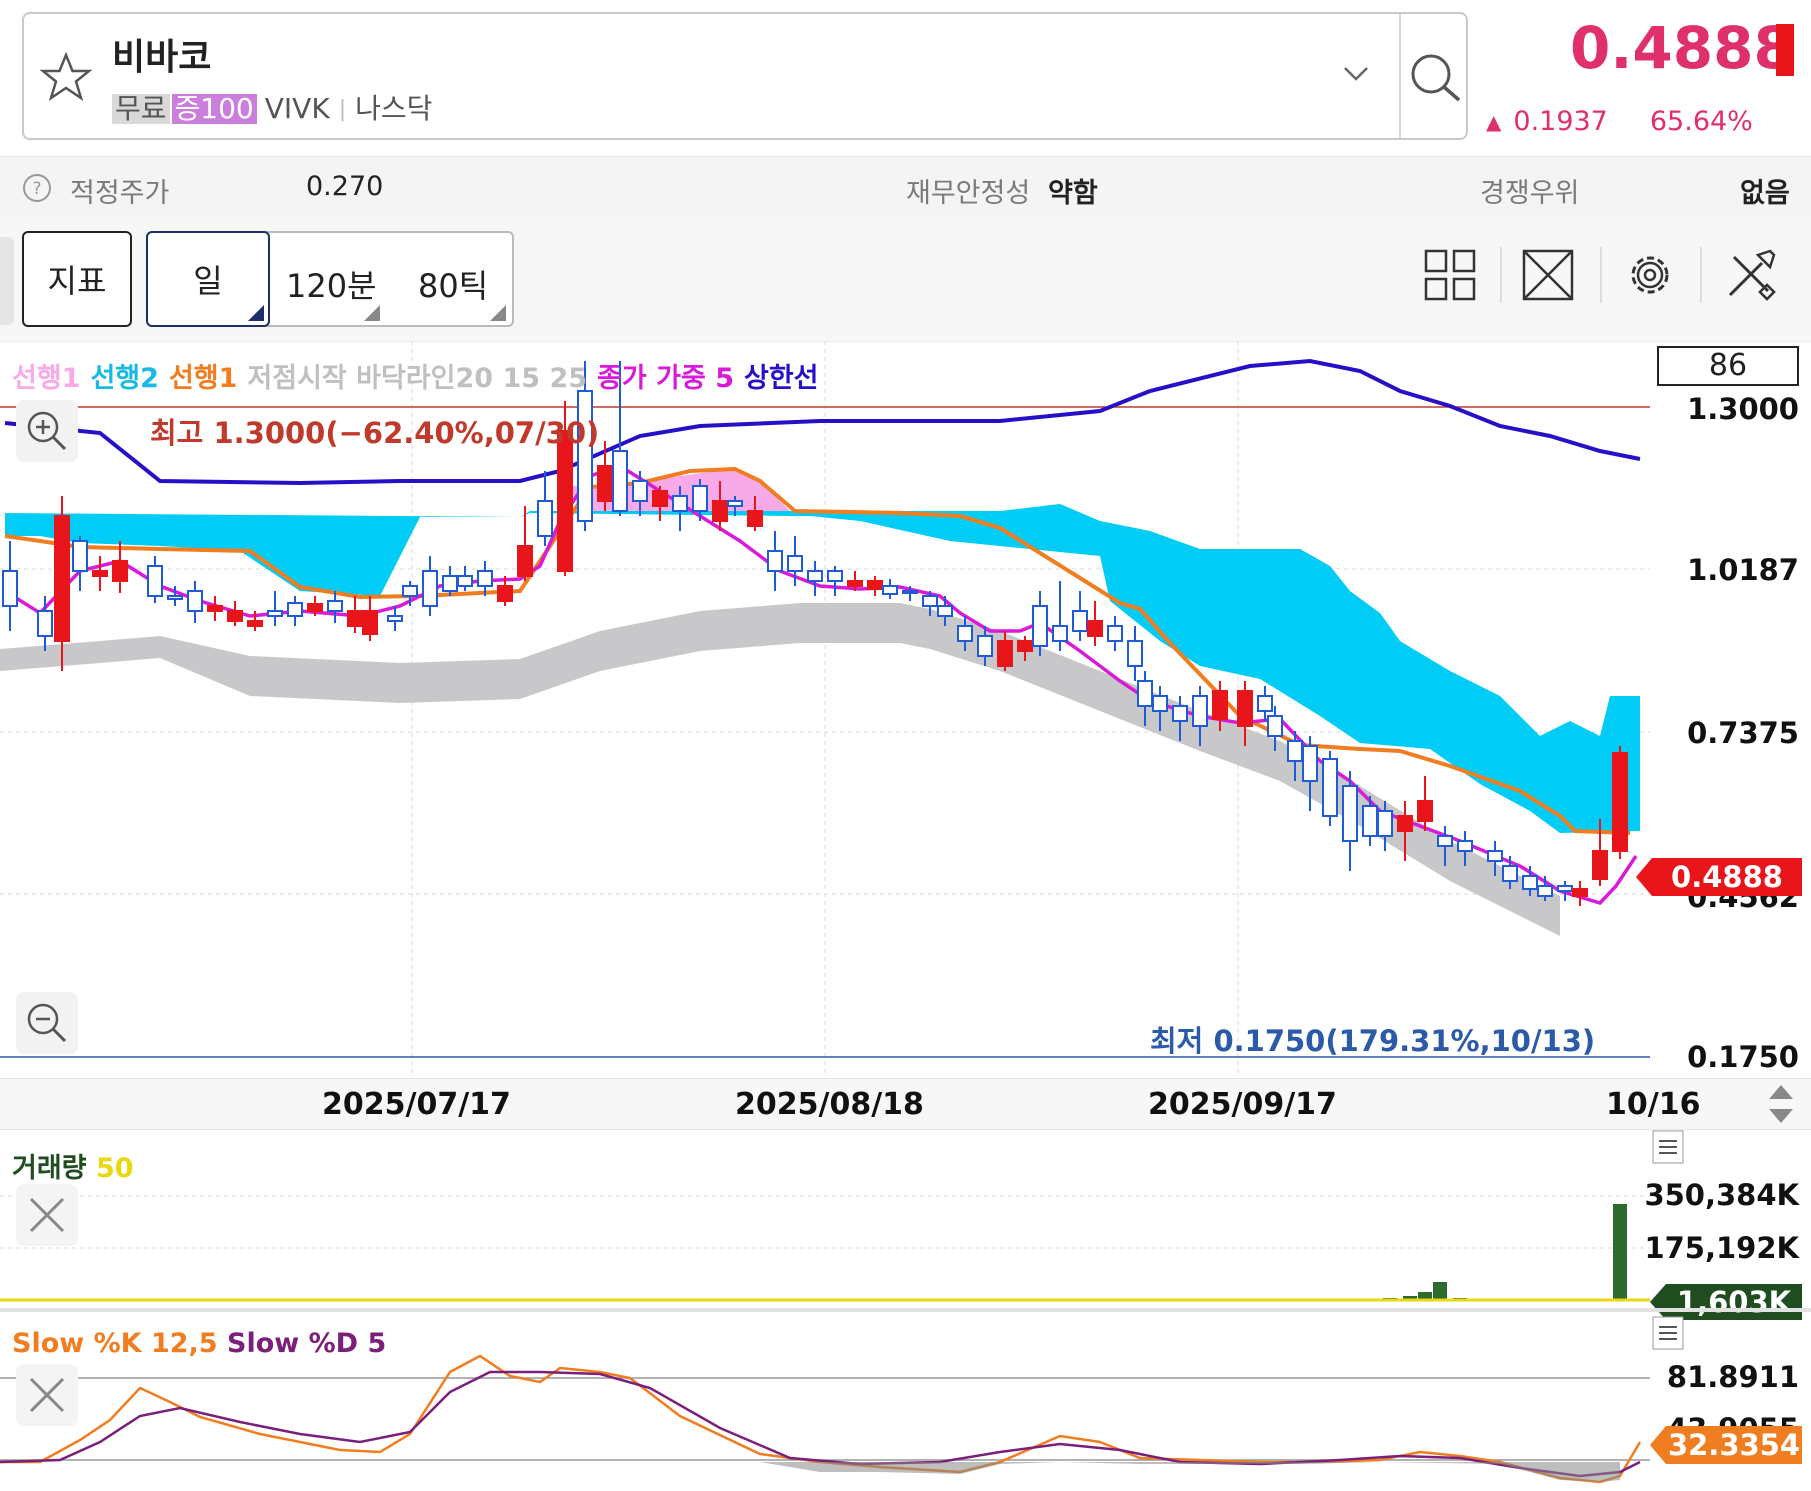  Describe the element at coordinates (745, 76) in the screenshot. I see `stock-search-box: 비바코 무료 증100 VIVK | 나스닥` at that location.